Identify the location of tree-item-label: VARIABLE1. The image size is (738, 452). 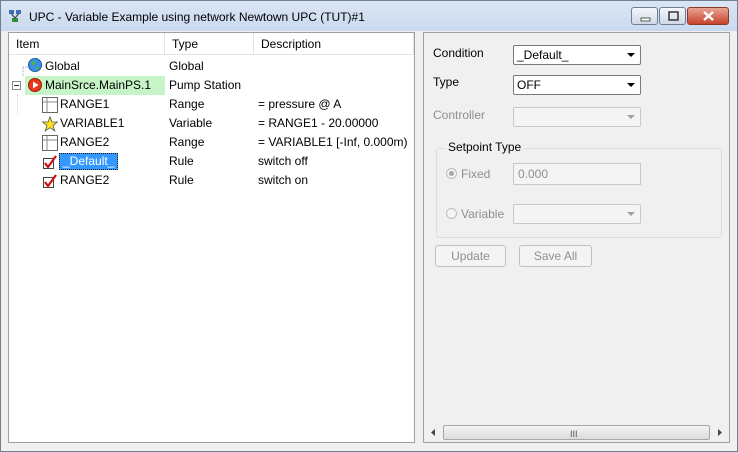
(92, 123).